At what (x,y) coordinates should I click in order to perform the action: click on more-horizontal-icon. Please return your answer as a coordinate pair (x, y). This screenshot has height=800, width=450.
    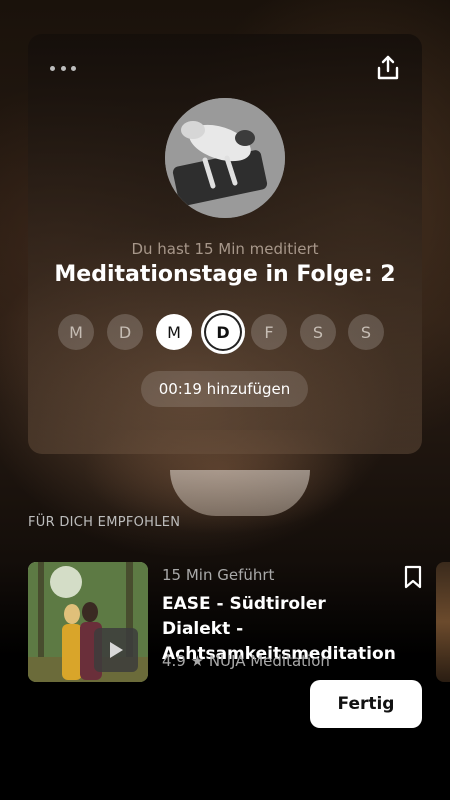
    Looking at the image, I should click on (52, 68).